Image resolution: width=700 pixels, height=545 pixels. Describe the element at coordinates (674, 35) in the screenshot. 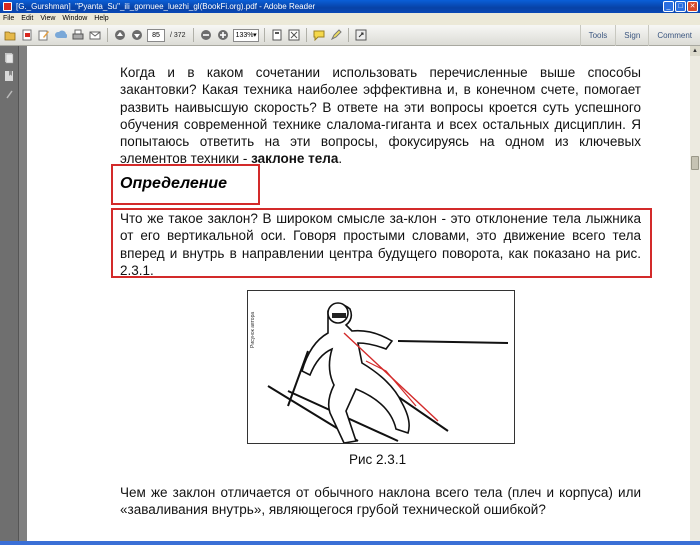

I see `comment-link: Comment` at that location.